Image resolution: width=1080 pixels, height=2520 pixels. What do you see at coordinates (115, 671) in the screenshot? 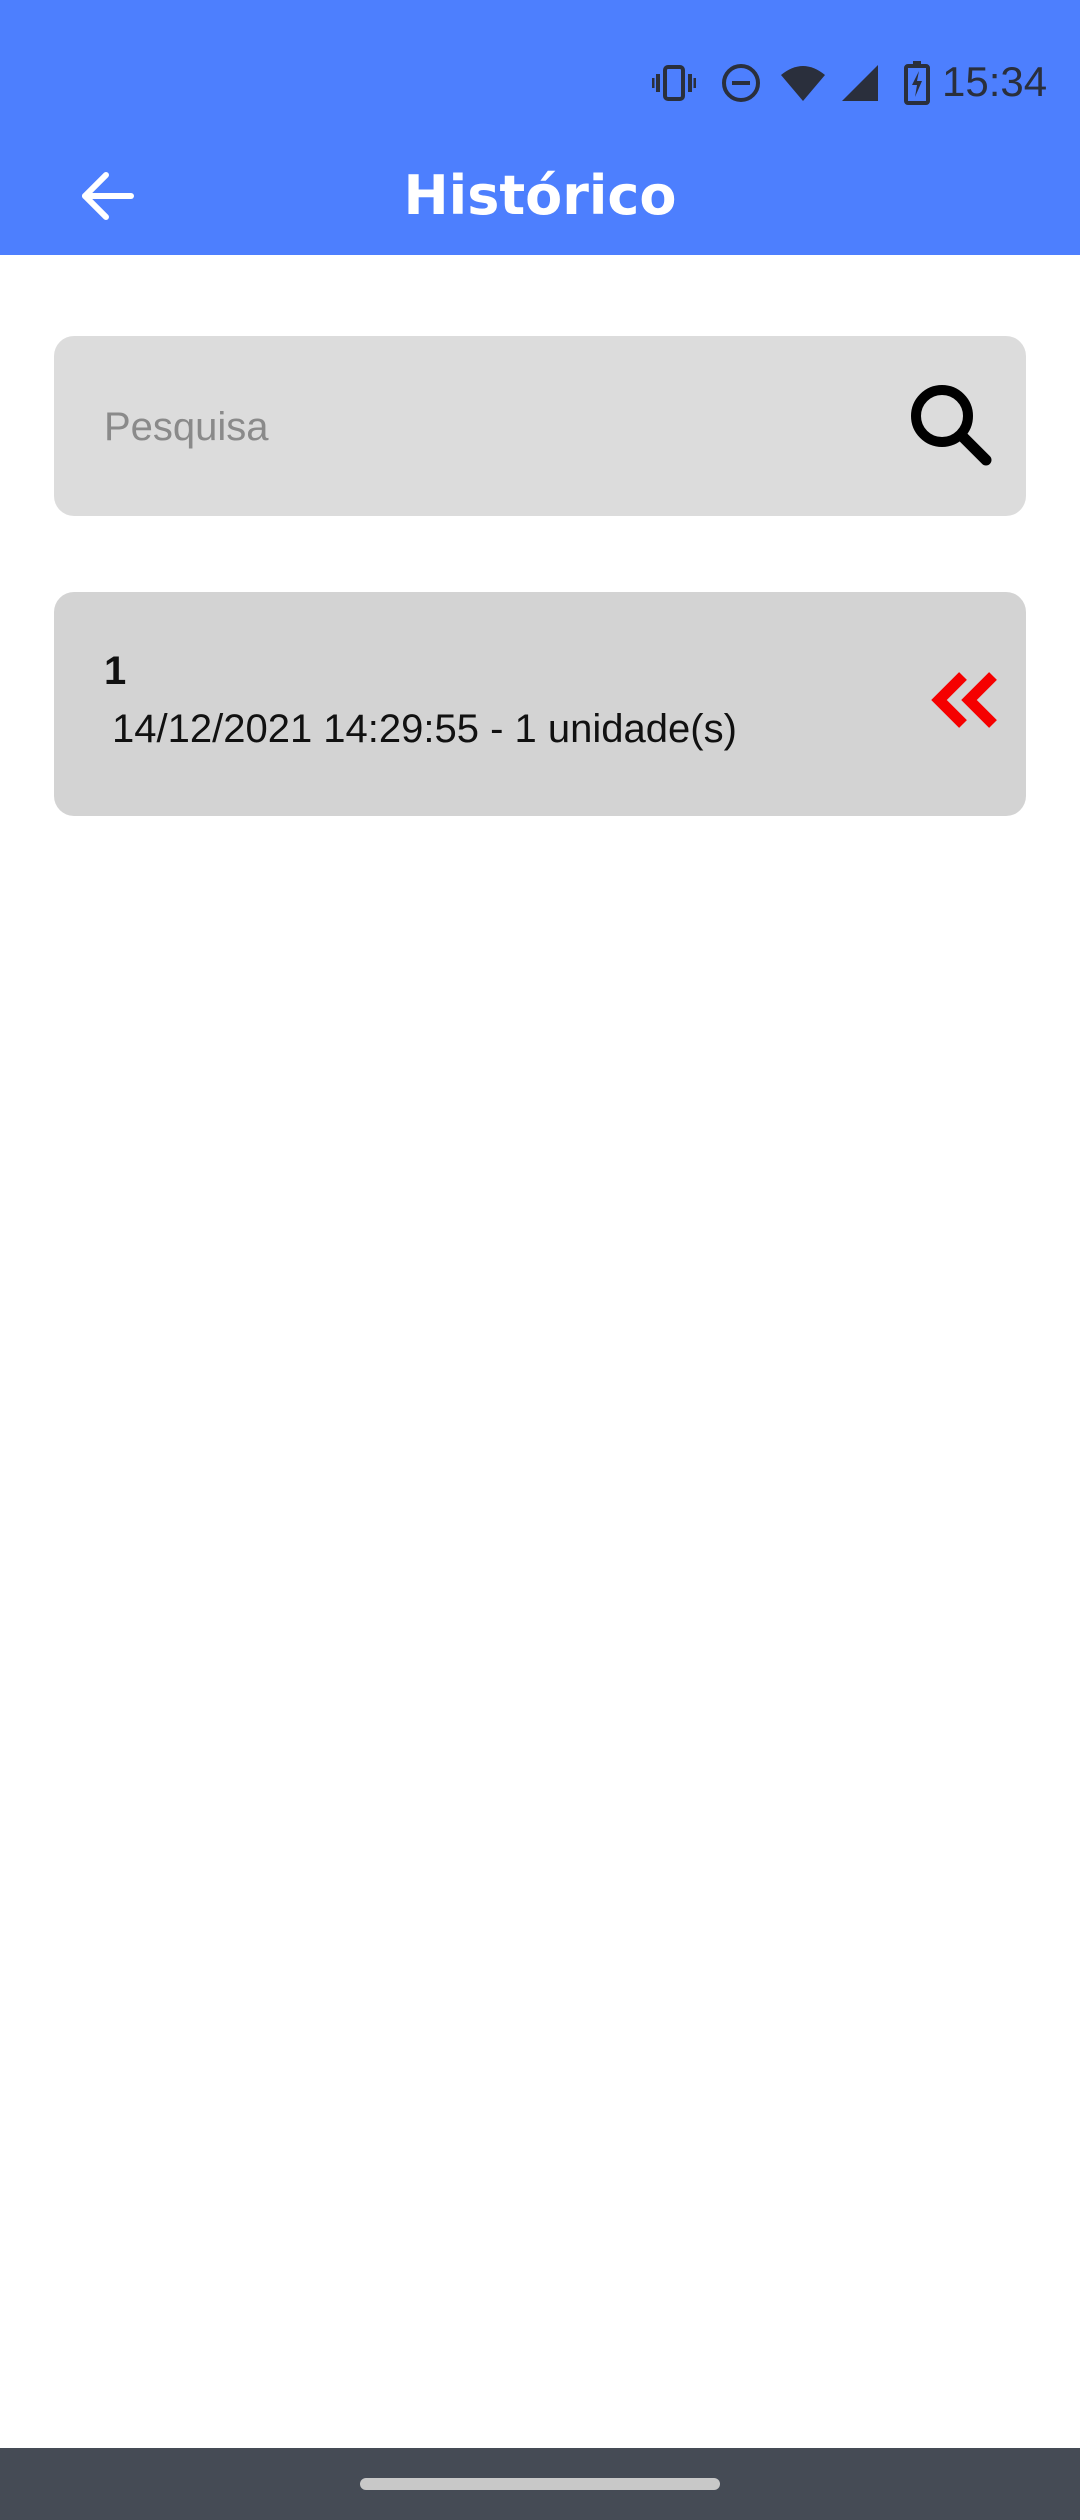
I see `history-item-id: 1` at bounding box center [115, 671].